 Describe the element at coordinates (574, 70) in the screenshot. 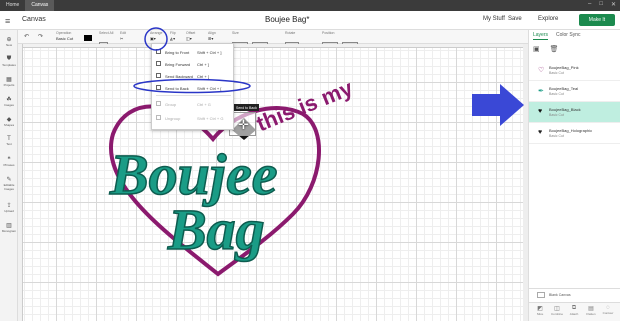

I see `layer-item: ♡ BoujeeBag_Pink Basic Cut` at that location.